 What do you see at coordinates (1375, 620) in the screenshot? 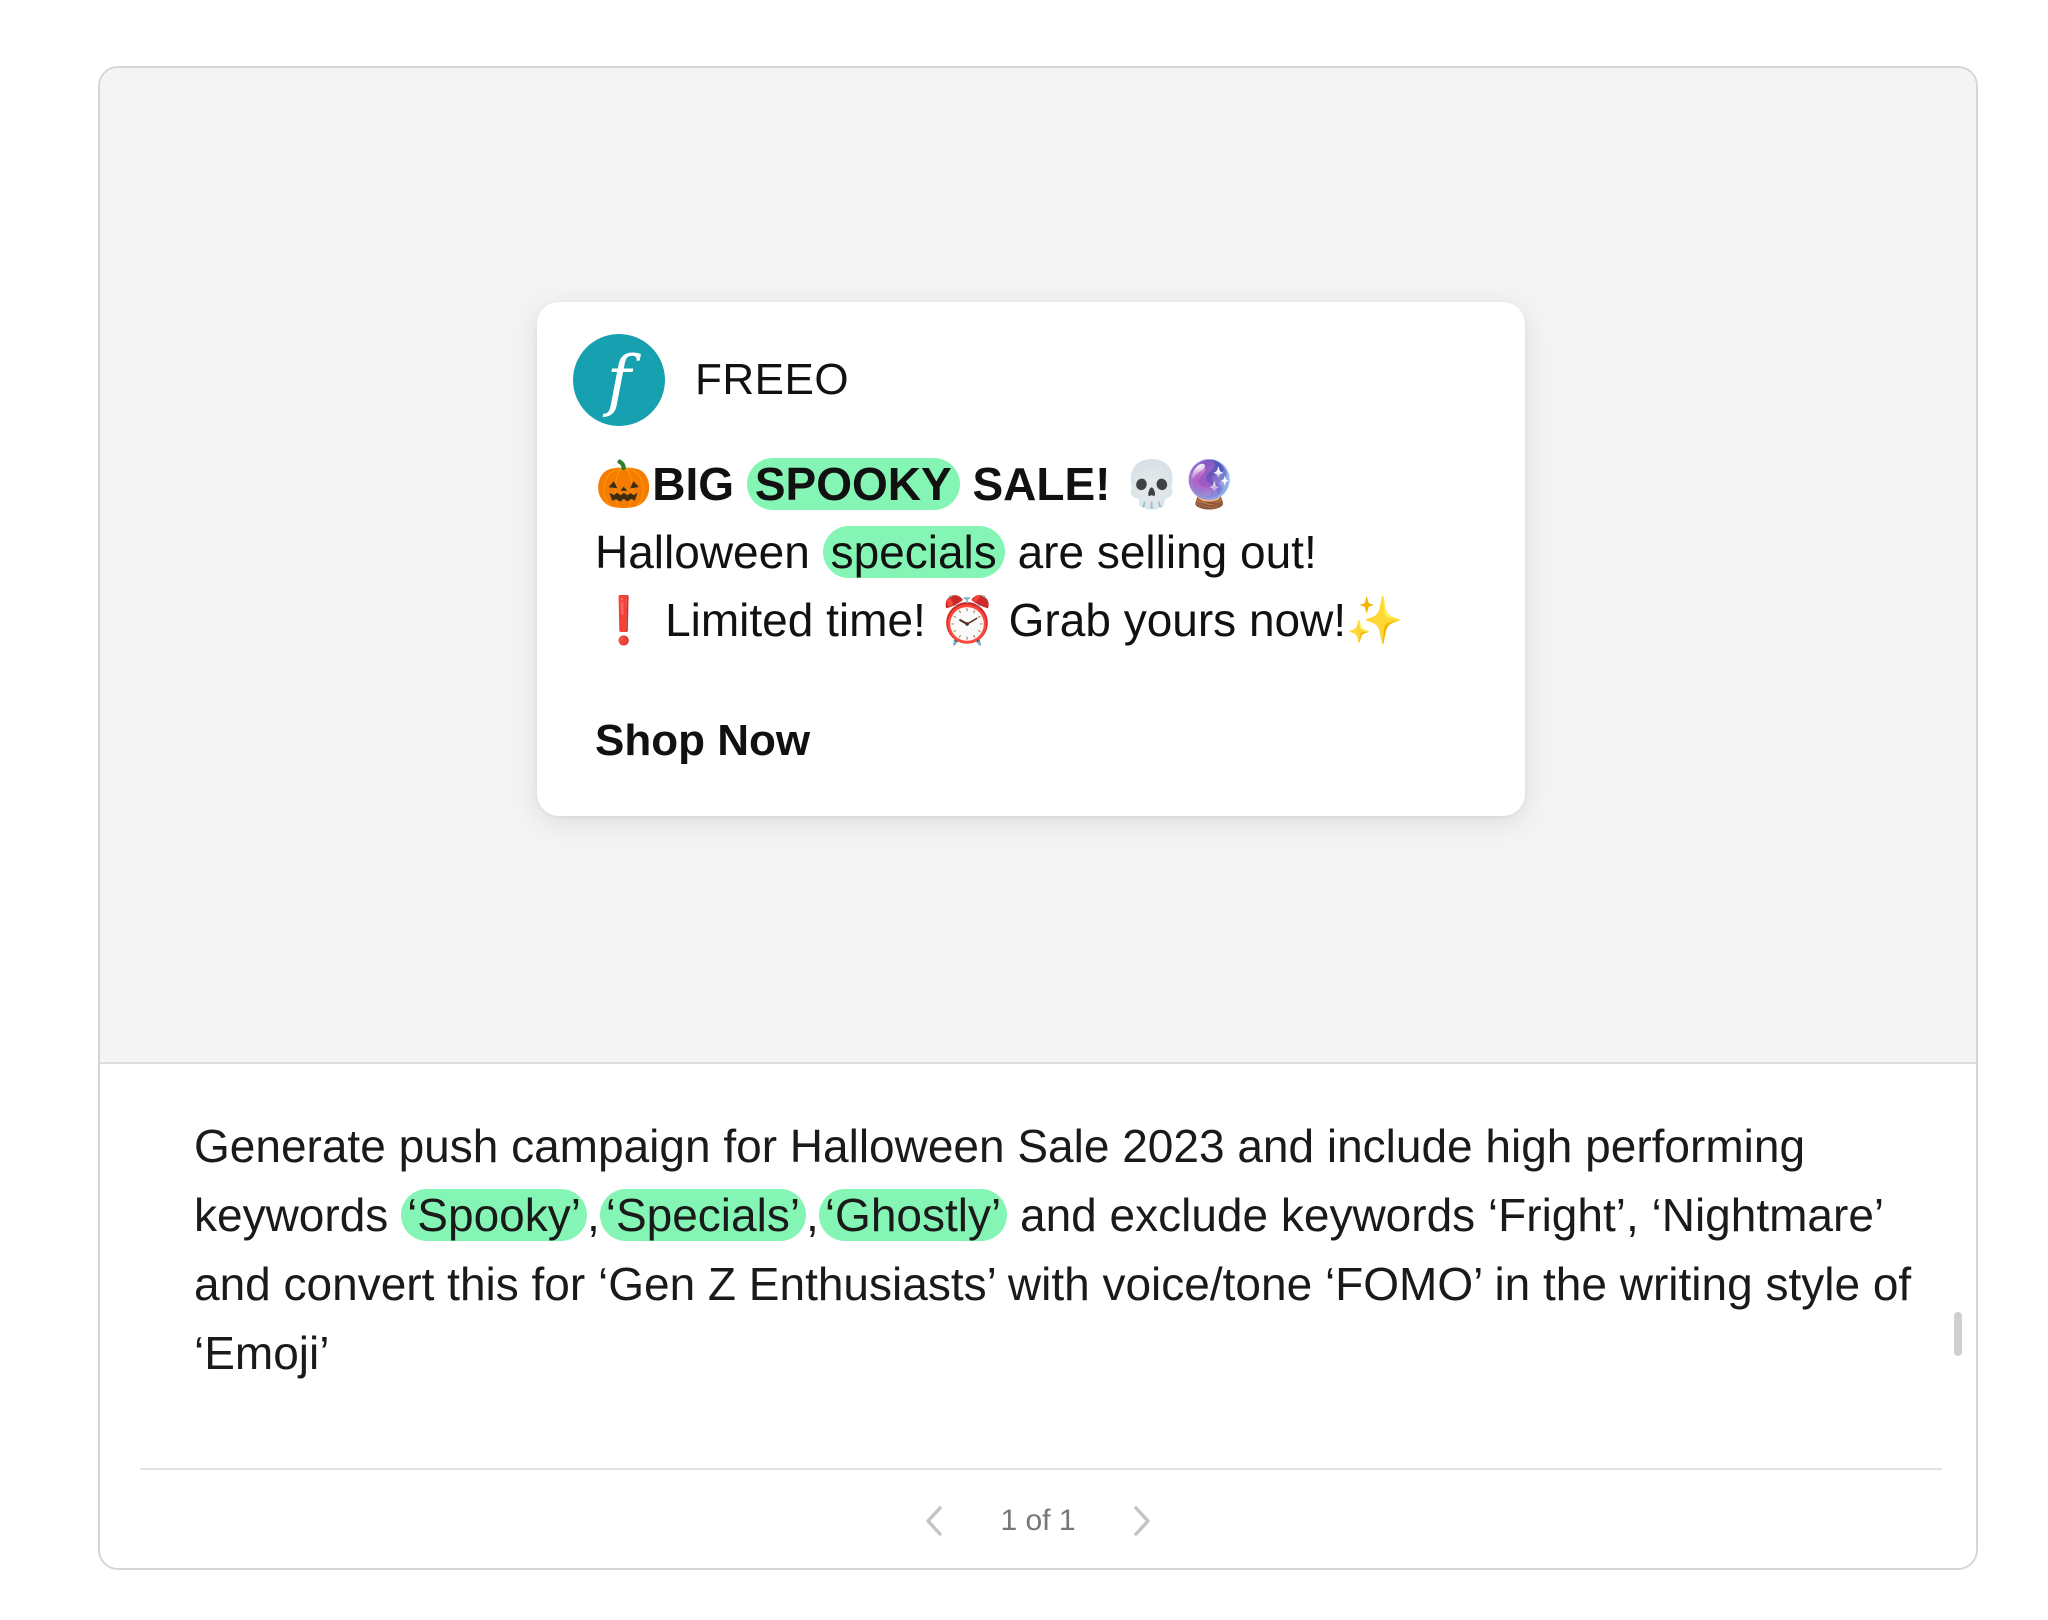
I see `sparkles-emoji: ✨` at bounding box center [1375, 620].